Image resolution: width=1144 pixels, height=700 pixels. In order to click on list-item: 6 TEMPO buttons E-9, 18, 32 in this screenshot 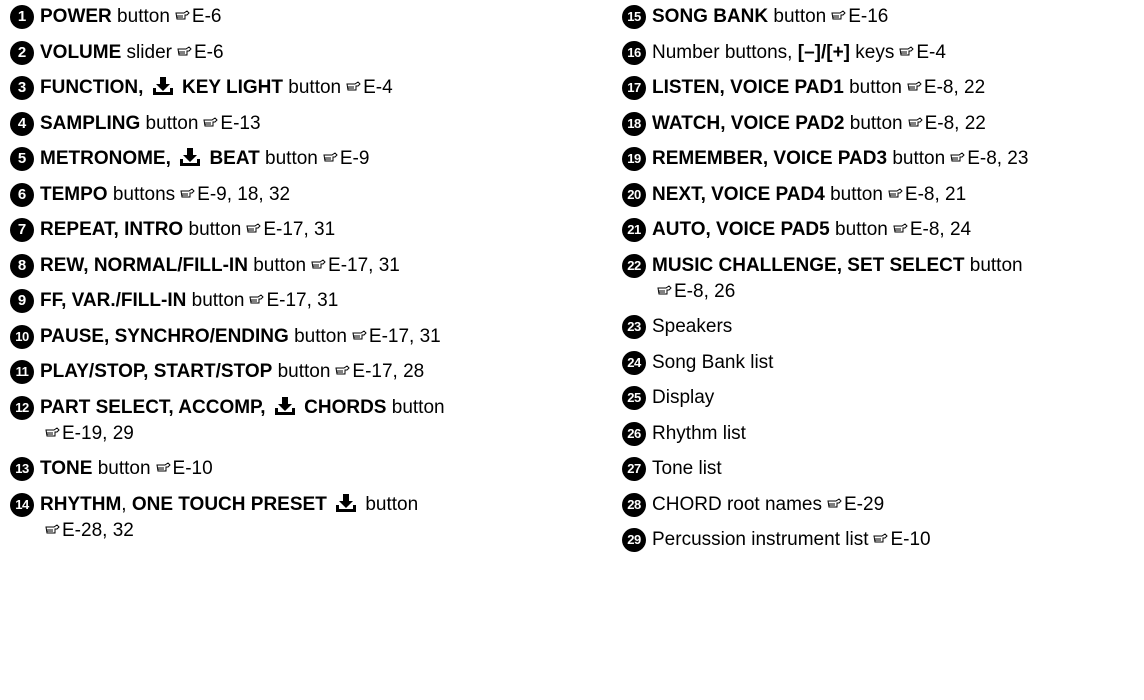, I will do `click(290, 195)`.